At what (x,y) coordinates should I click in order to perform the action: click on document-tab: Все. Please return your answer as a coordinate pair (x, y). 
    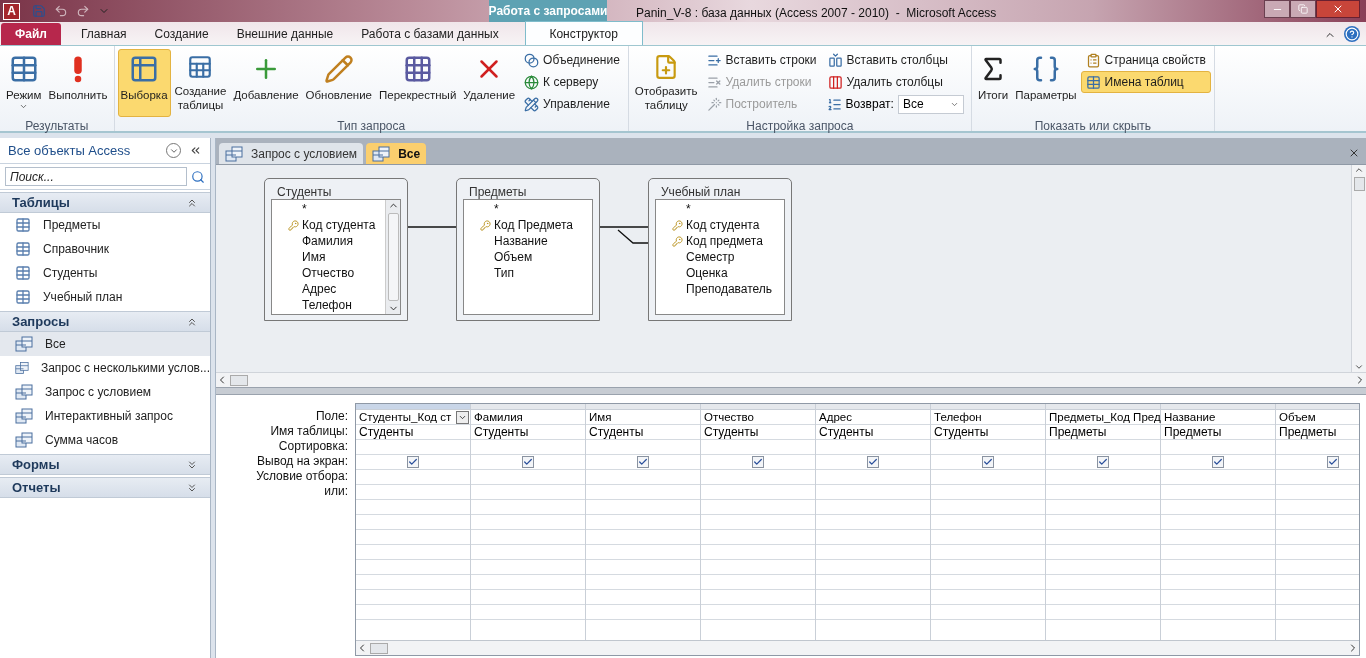
    Looking at the image, I should click on (396, 153).